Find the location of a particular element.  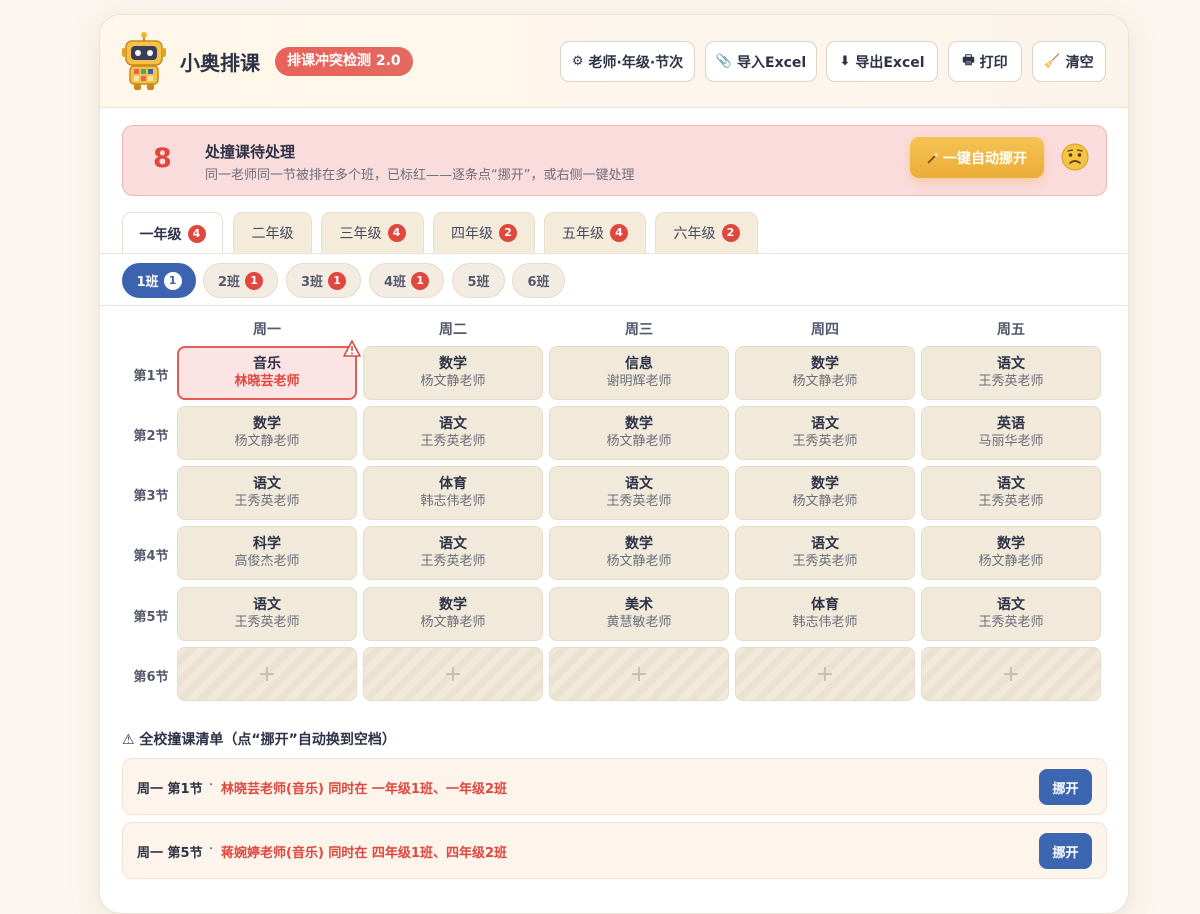

settings-button: ⚙ 老师·年级·节次 is located at coordinates (627, 61).